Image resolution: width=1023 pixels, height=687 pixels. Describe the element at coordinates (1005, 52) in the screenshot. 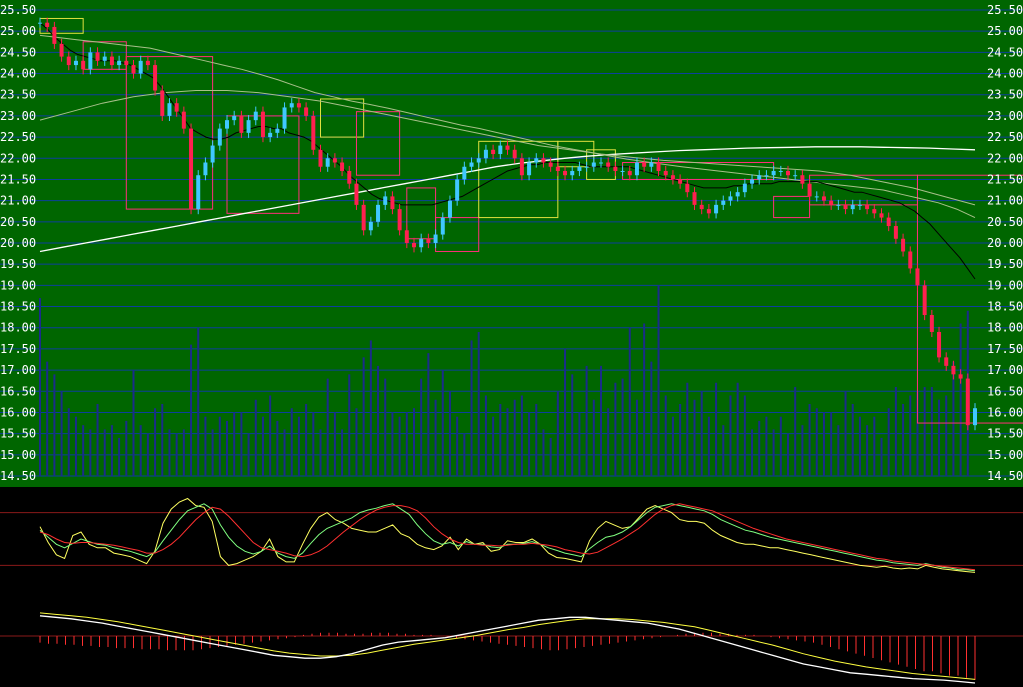

I see `y-tick-label-right: 24.50` at that location.